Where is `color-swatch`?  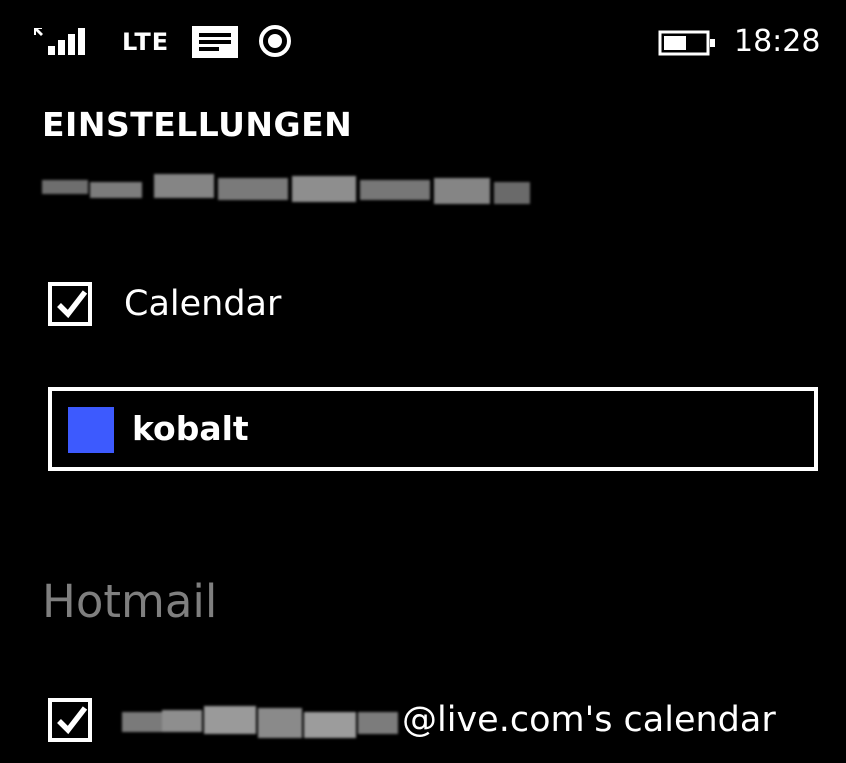 color-swatch is located at coordinates (91, 430).